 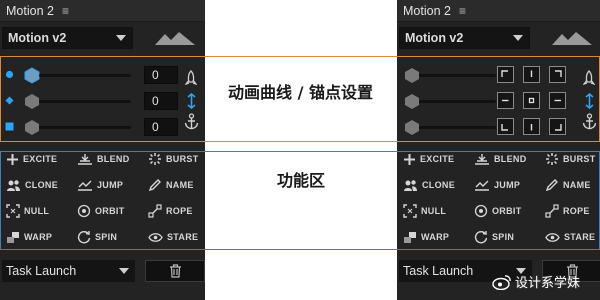 I want to click on anchor-center-button, so click(x=531, y=100).